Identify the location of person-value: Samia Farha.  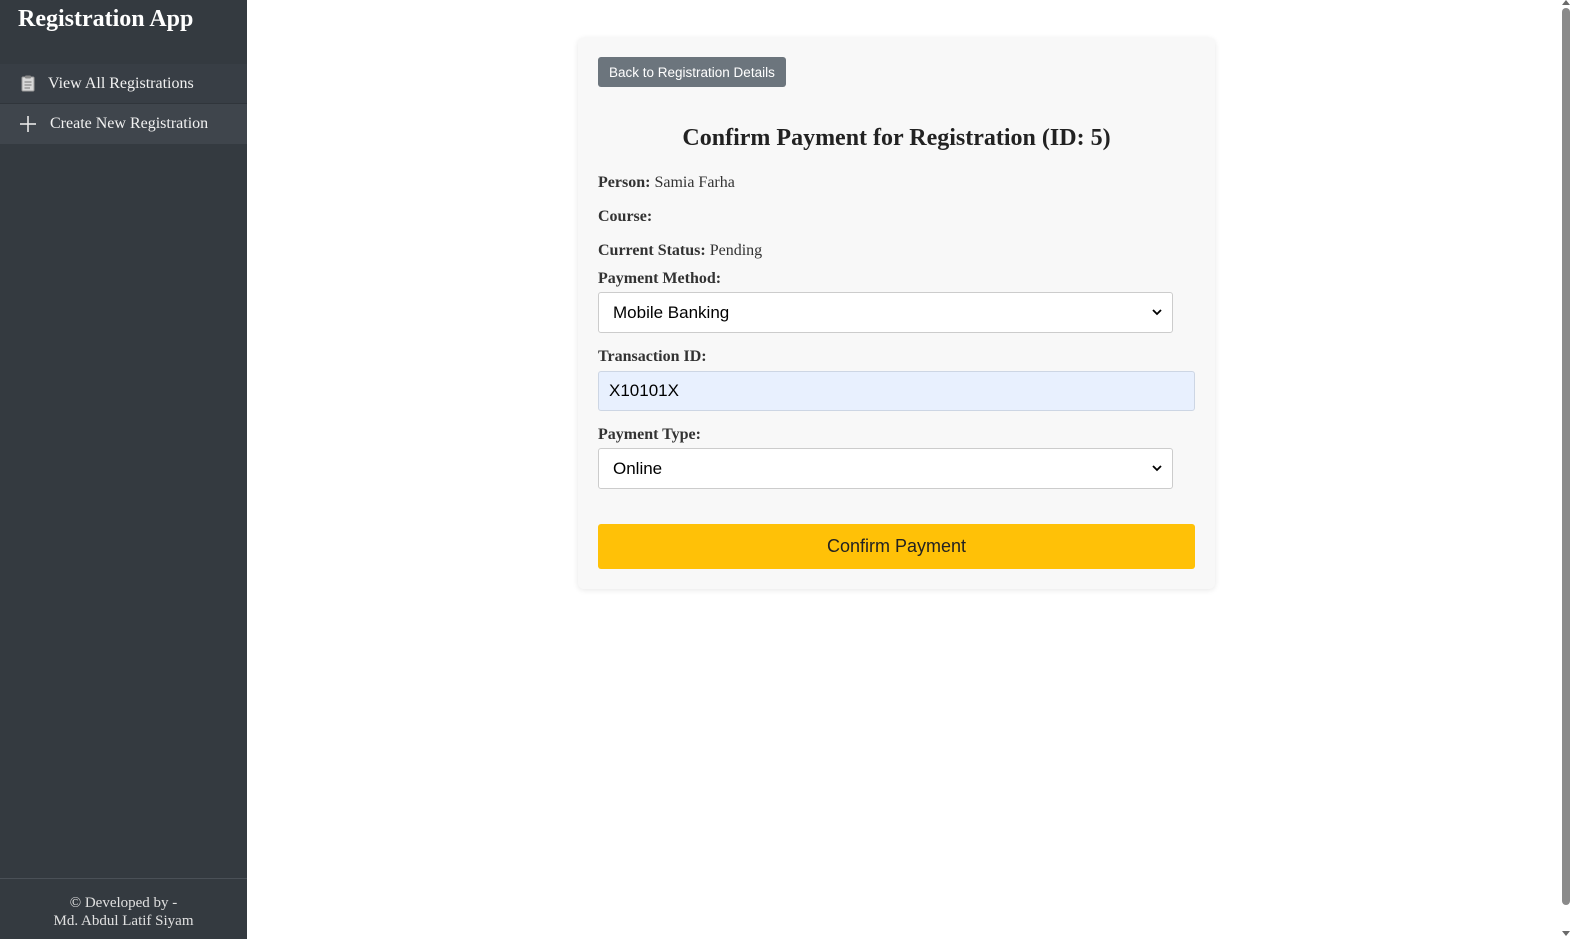
(694, 182).